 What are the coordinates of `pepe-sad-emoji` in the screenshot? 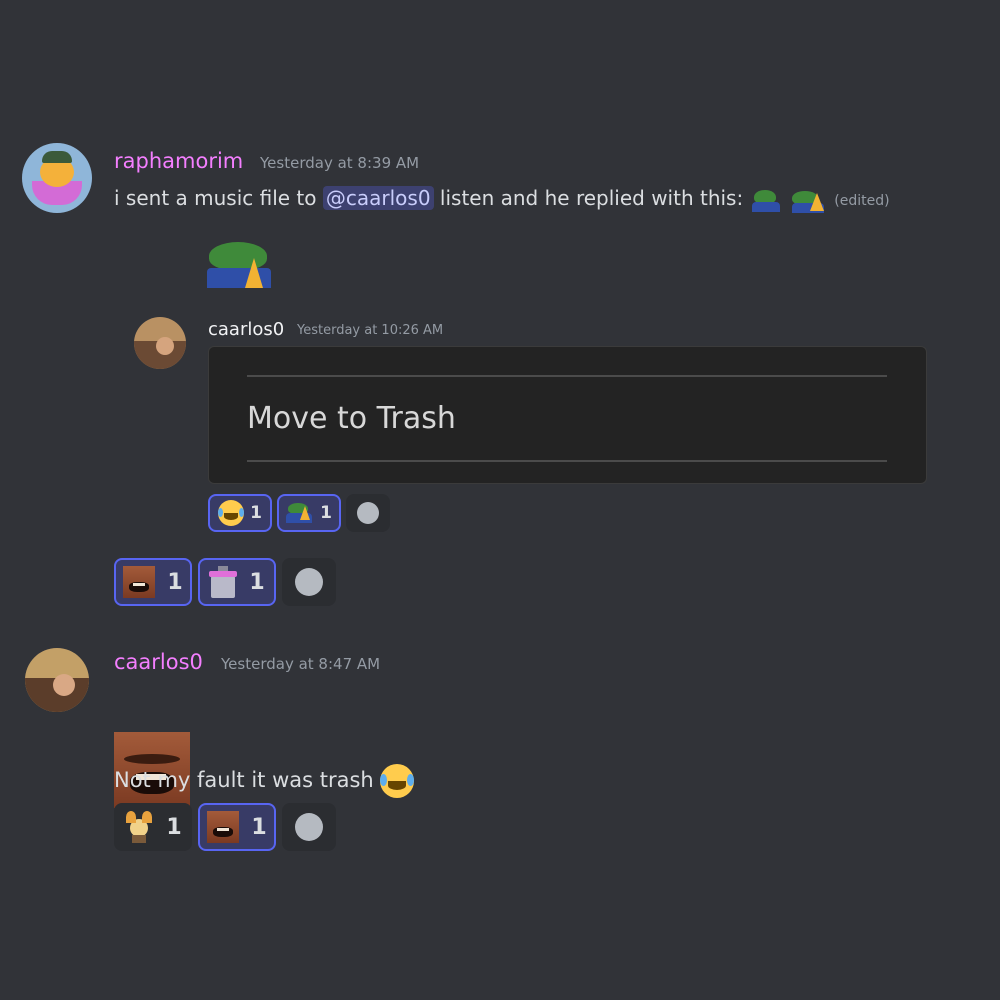 It's located at (767, 200).